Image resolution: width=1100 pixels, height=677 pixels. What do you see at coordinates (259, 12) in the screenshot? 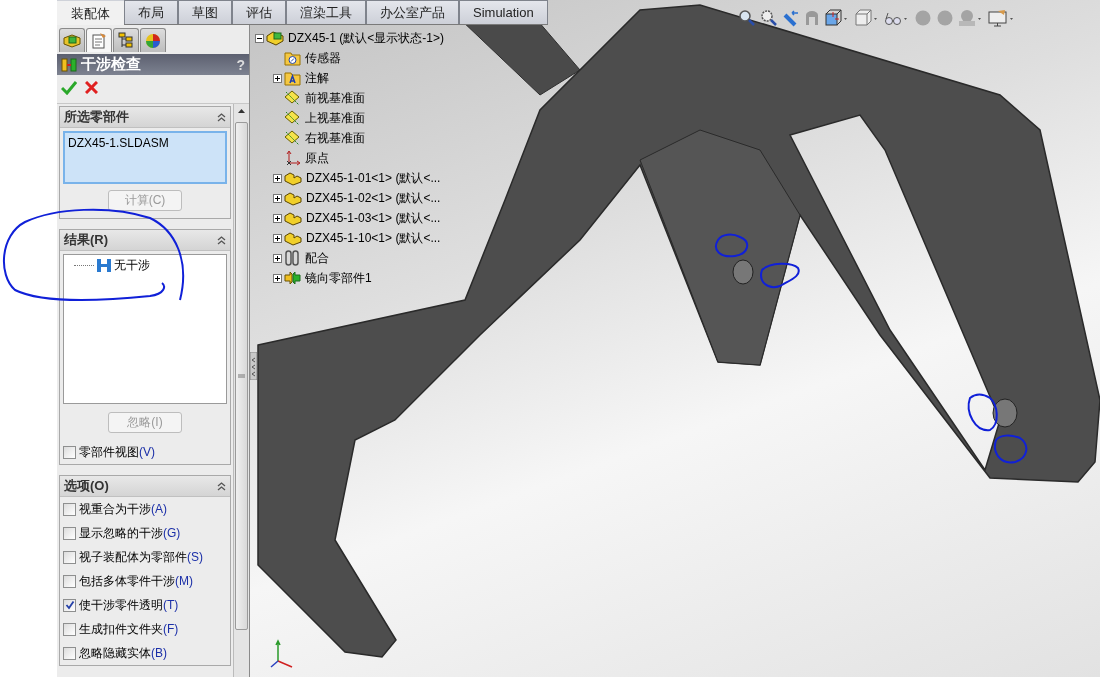
I see `command-tab: 评估` at bounding box center [259, 12].